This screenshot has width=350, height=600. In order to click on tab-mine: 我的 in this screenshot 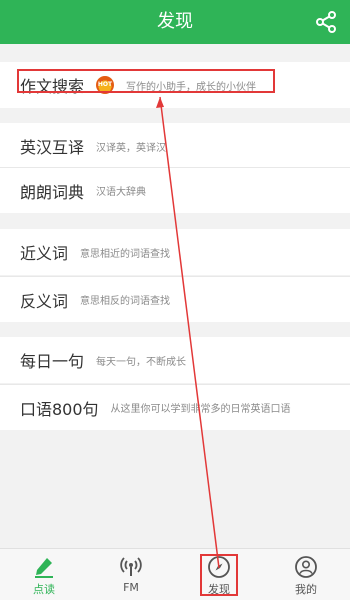, I will do `click(306, 574)`.